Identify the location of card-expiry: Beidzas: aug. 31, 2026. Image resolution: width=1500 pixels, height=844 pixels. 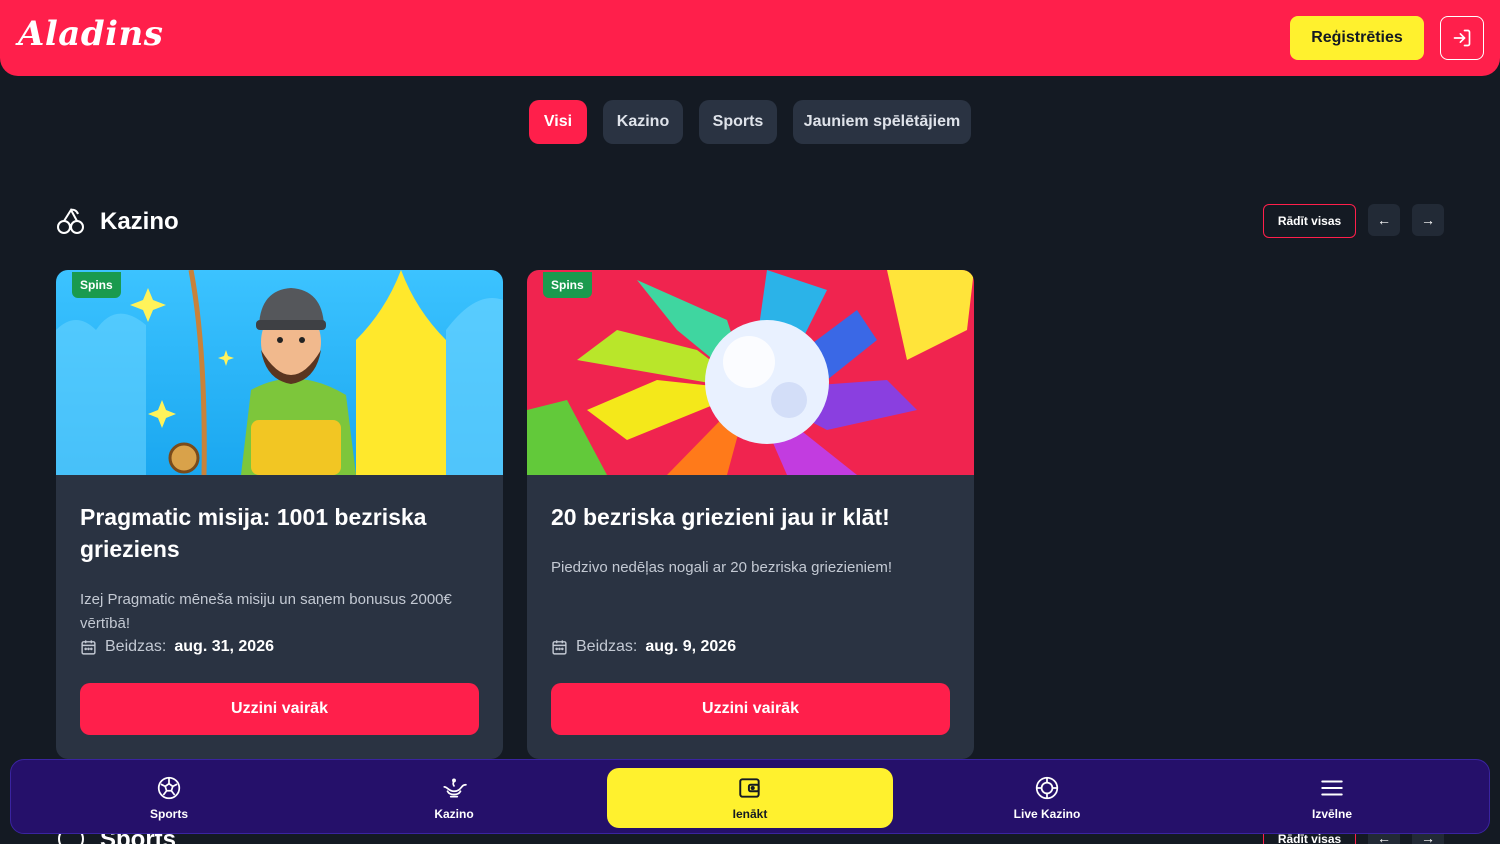
(177, 647).